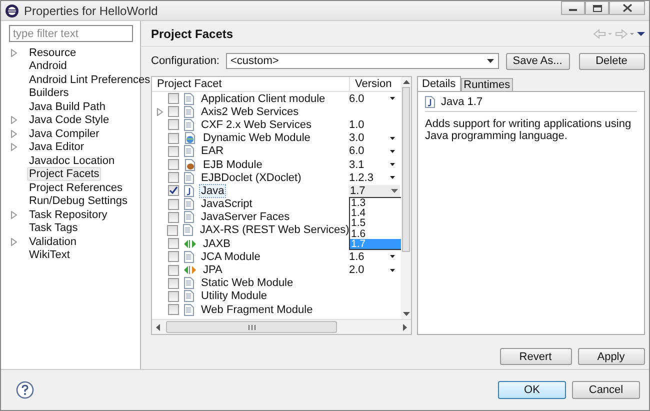 The width and height of the screenshot is (650, 411). Describe the element at coordinates (245, 217) in the screenshot. I see `facet-name: JavaServer Faces` at that location.